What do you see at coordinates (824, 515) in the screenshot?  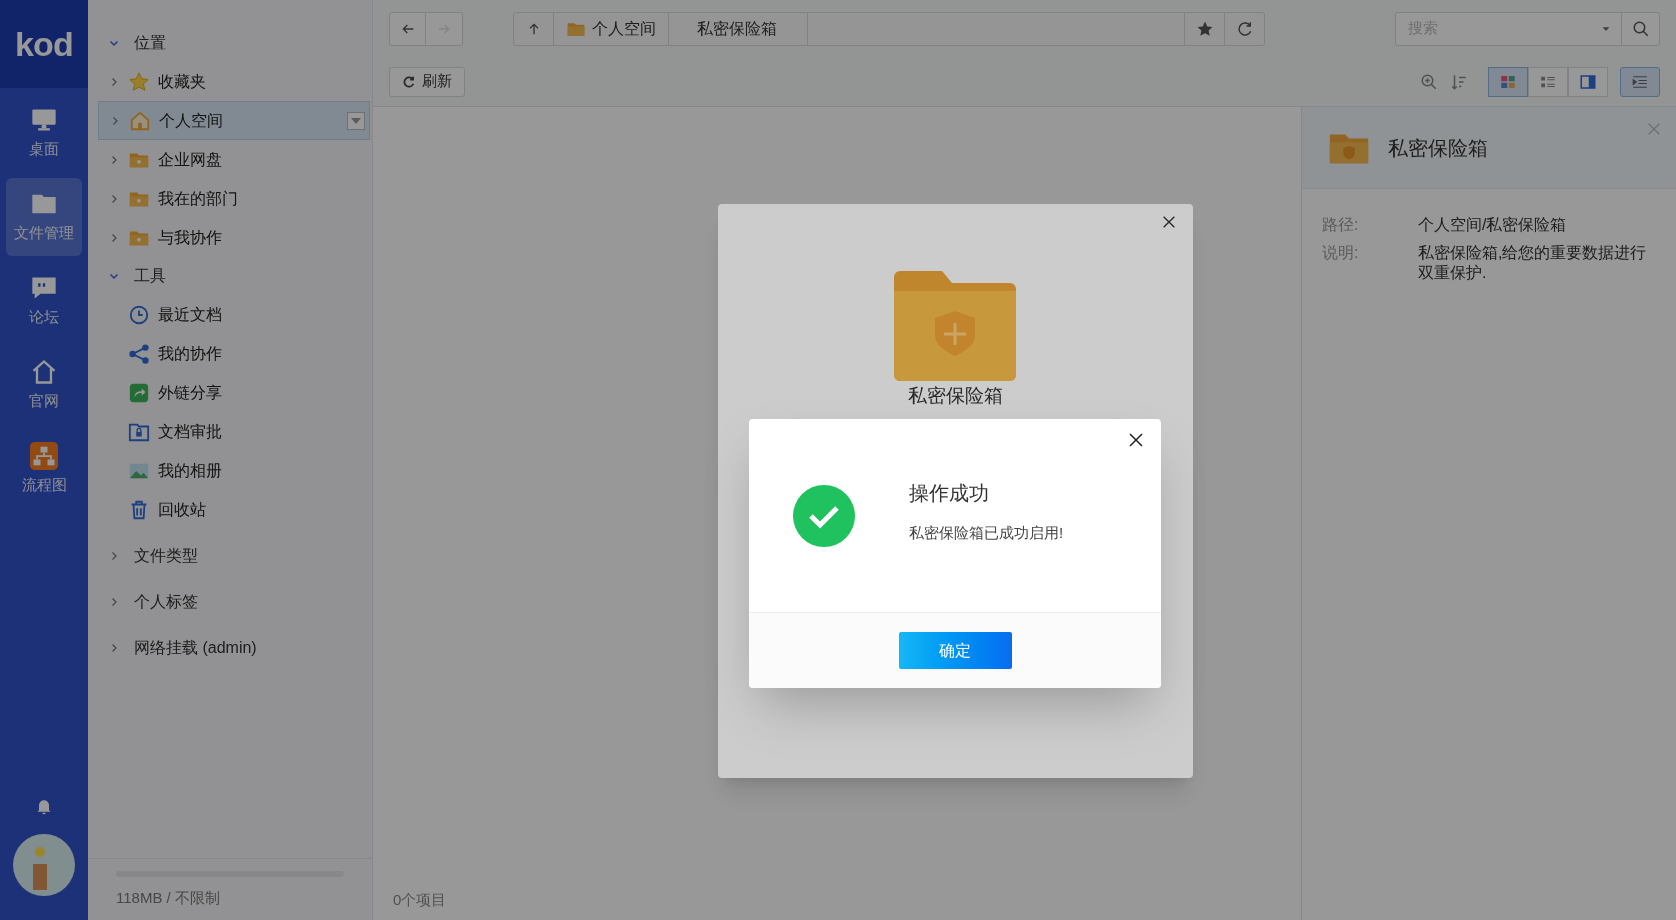 I see `success-check-icon` at bounding box center [824, 515].